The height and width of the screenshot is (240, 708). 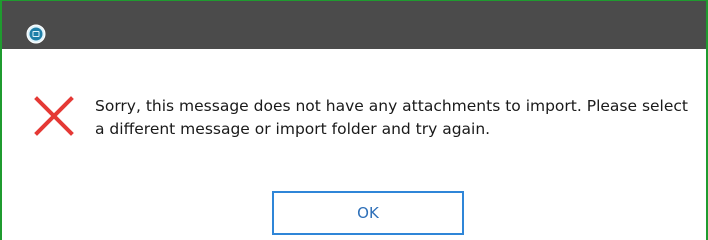 What do you see at coordinates (54, 116) in the screenshot?
I see `error-x-icon` at bounding box center [54, 116].